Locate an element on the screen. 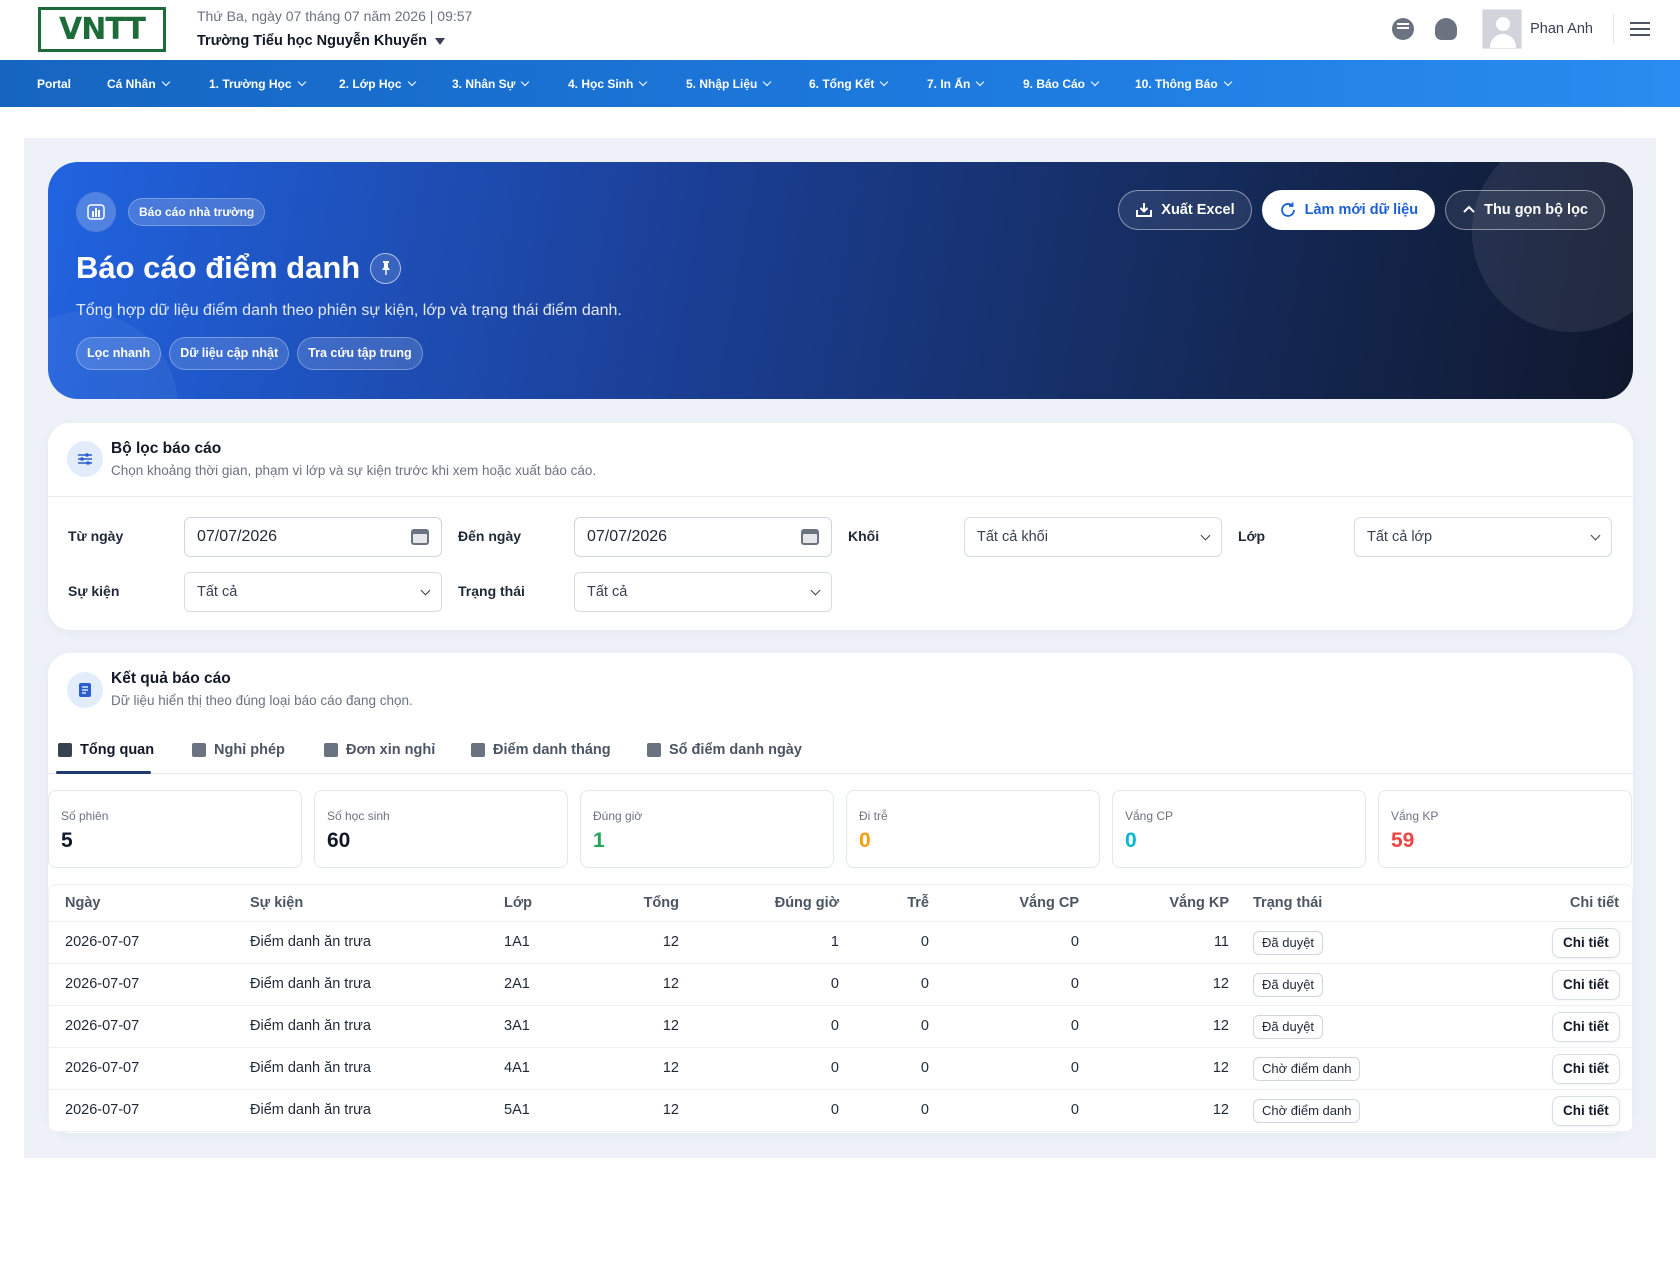 The width and height of the screenshot is (1680, 1275). nav-nhap-lieu: 5. Nhập Liệu is located at coordinates (729, 83).